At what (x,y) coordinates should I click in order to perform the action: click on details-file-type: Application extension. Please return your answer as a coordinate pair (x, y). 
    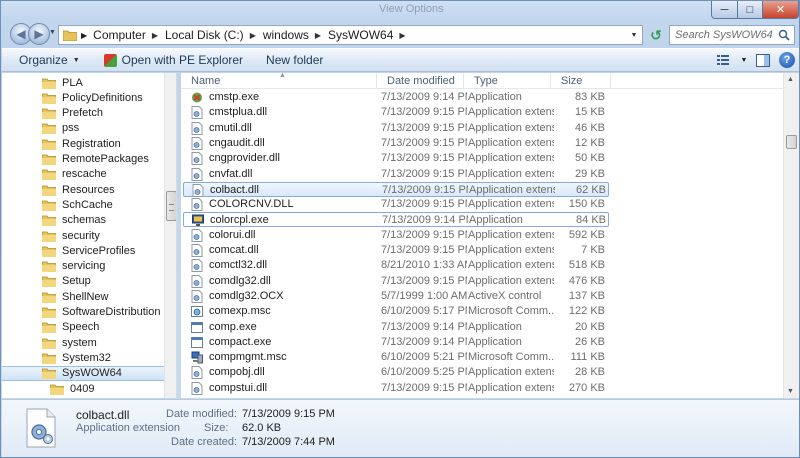
    Looking at the image, I should click on (128, 428).